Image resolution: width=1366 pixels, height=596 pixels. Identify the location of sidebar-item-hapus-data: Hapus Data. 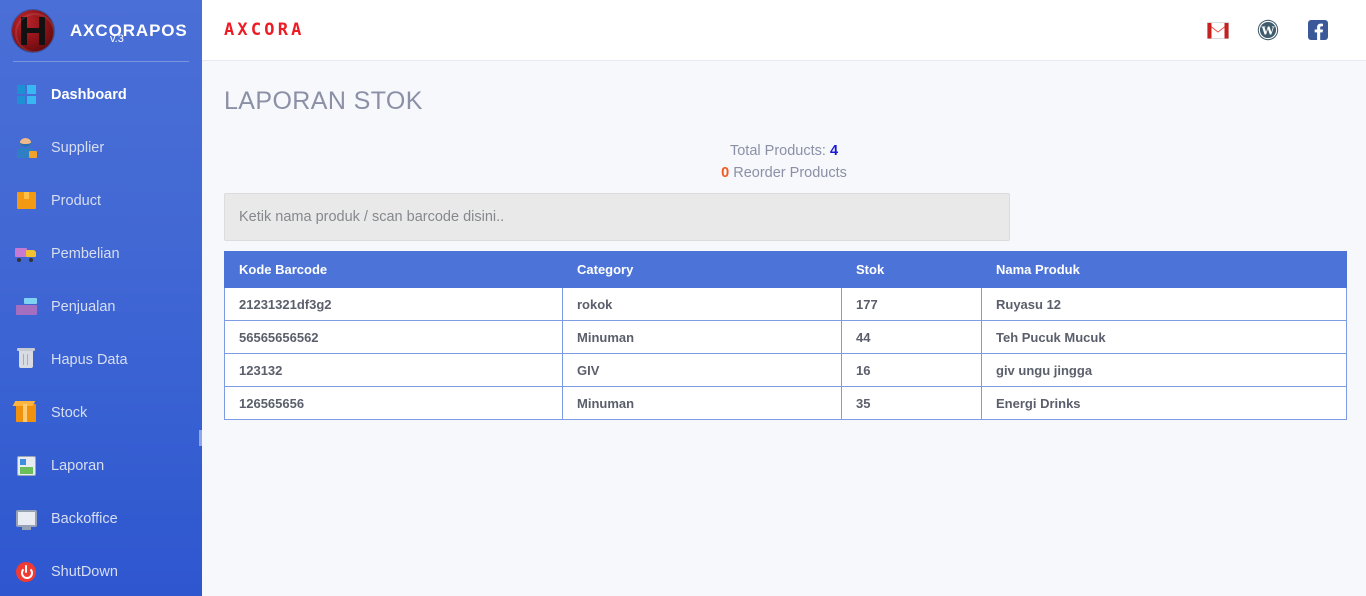
(101, 359).